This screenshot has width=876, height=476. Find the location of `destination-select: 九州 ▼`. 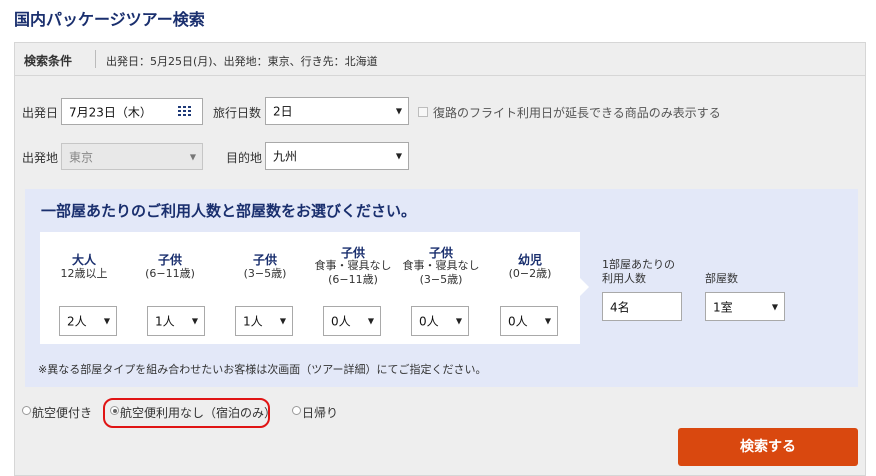

destination-select: 九州 ▼ is located at coordinates (337, 156).